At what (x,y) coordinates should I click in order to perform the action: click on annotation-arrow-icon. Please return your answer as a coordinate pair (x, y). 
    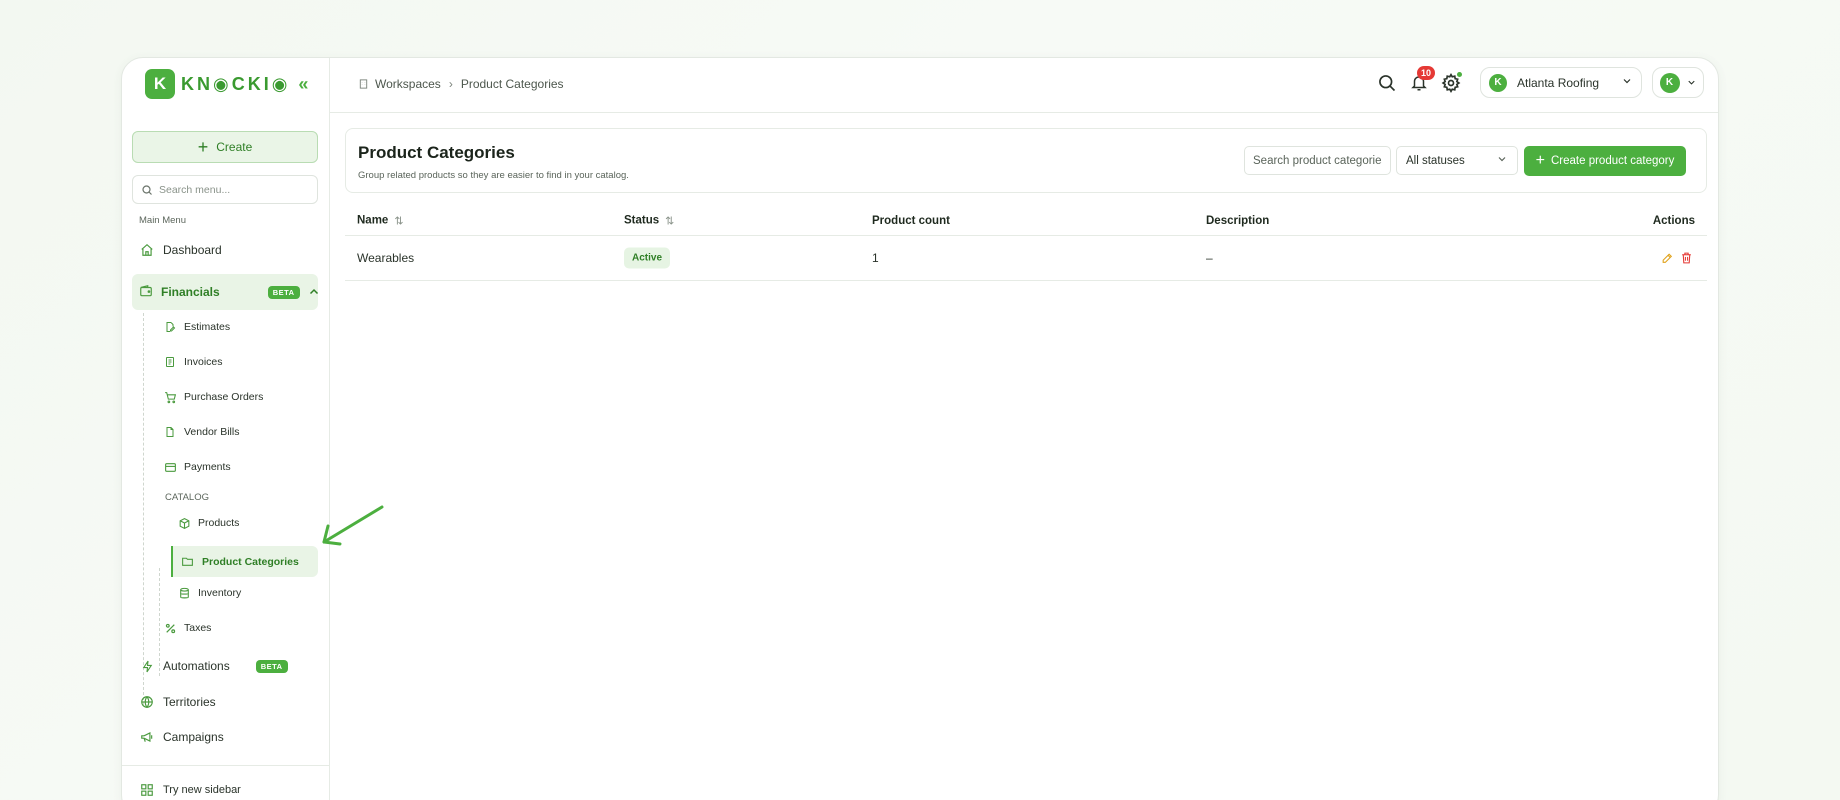
    Looking at the image, I should click on (353, 525).